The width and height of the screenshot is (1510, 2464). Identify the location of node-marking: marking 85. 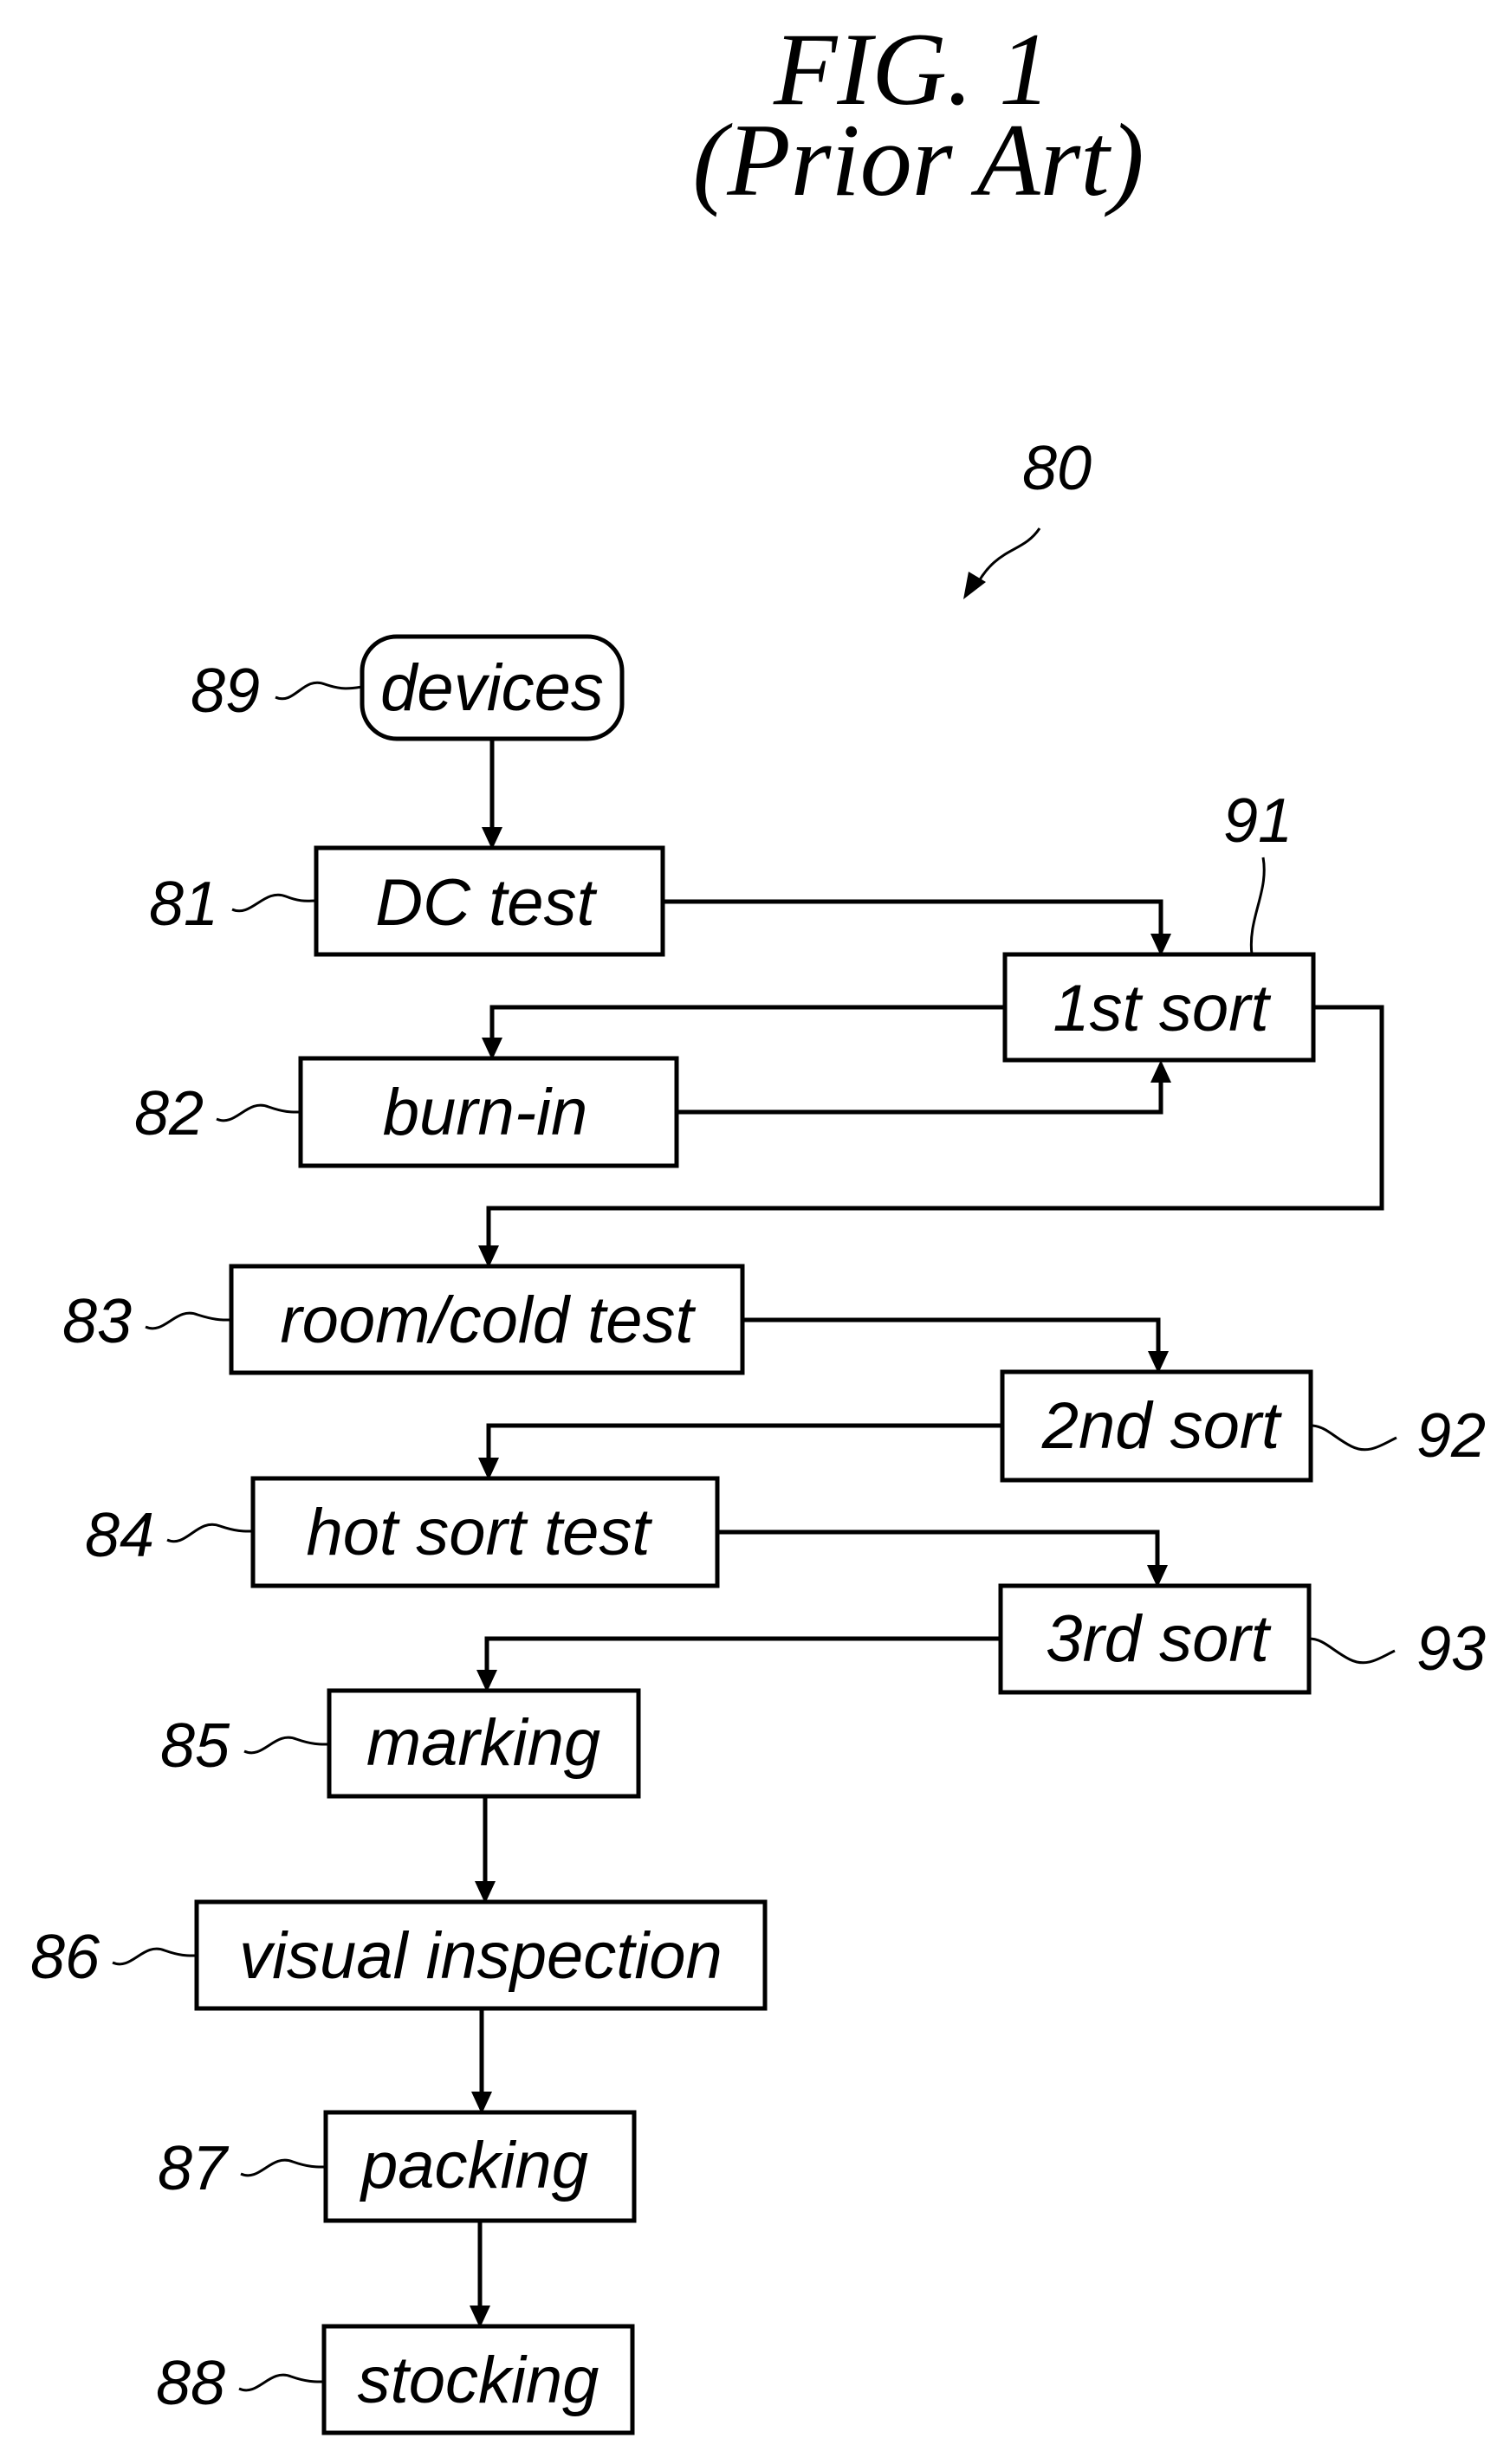
(400, 1743).